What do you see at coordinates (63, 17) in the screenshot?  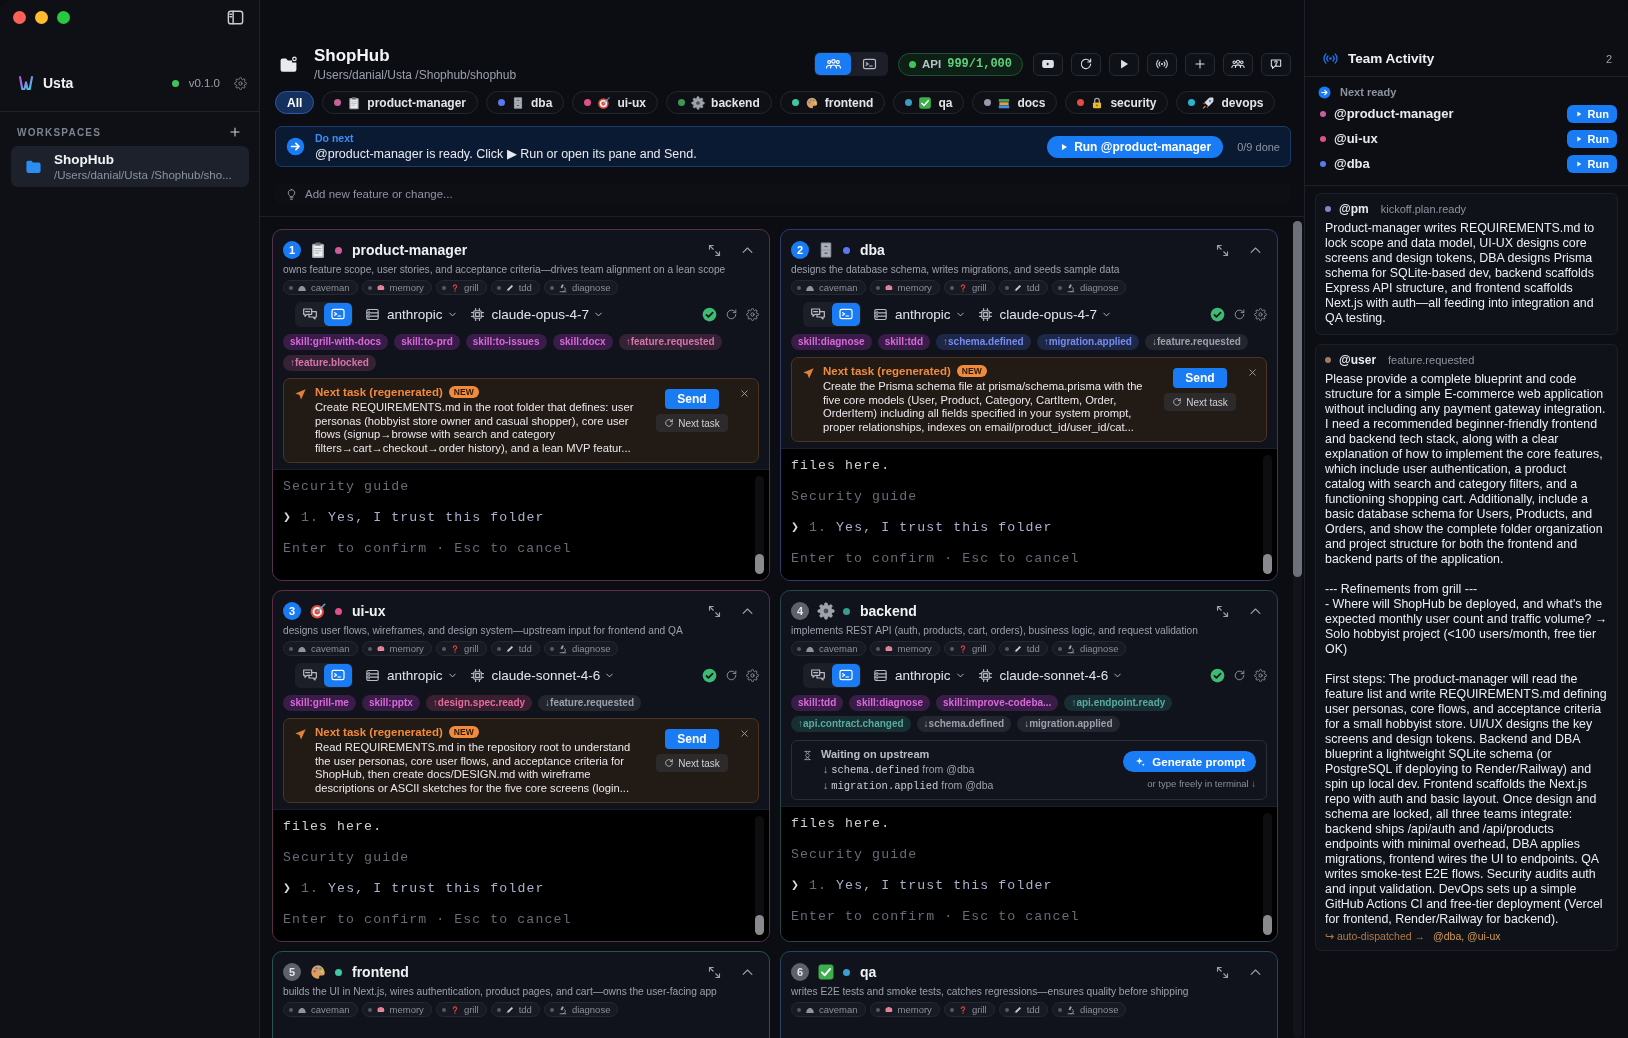 I see `maximize-button` at bounding box center [63, 17].